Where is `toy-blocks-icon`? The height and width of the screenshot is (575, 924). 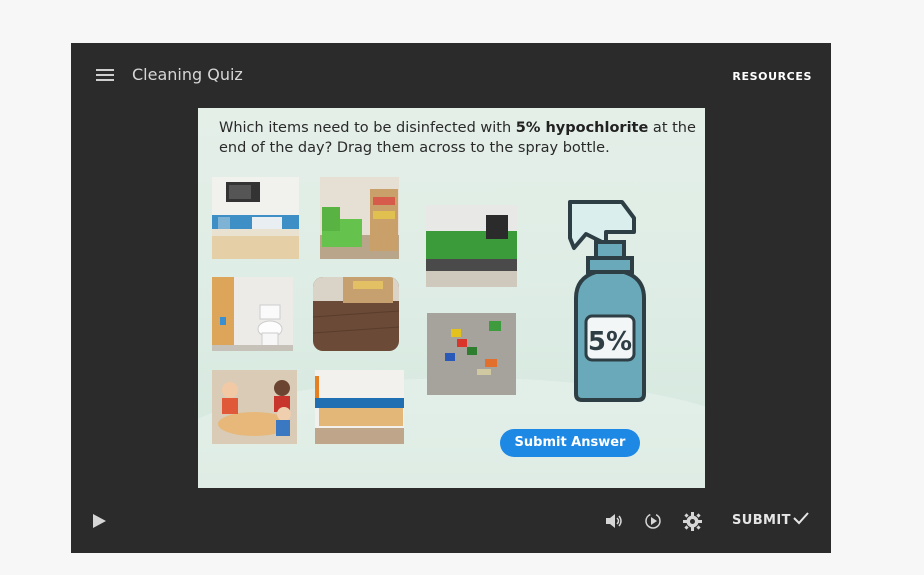
toy-blocks-icon is located at coordinates (471, 354).